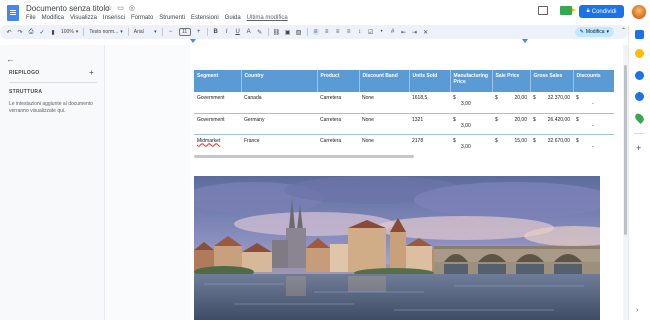 Image resolution: width=650 pixels, height=320 pixels. I want to click on menu-edit: Modifica, so click(53, 18).